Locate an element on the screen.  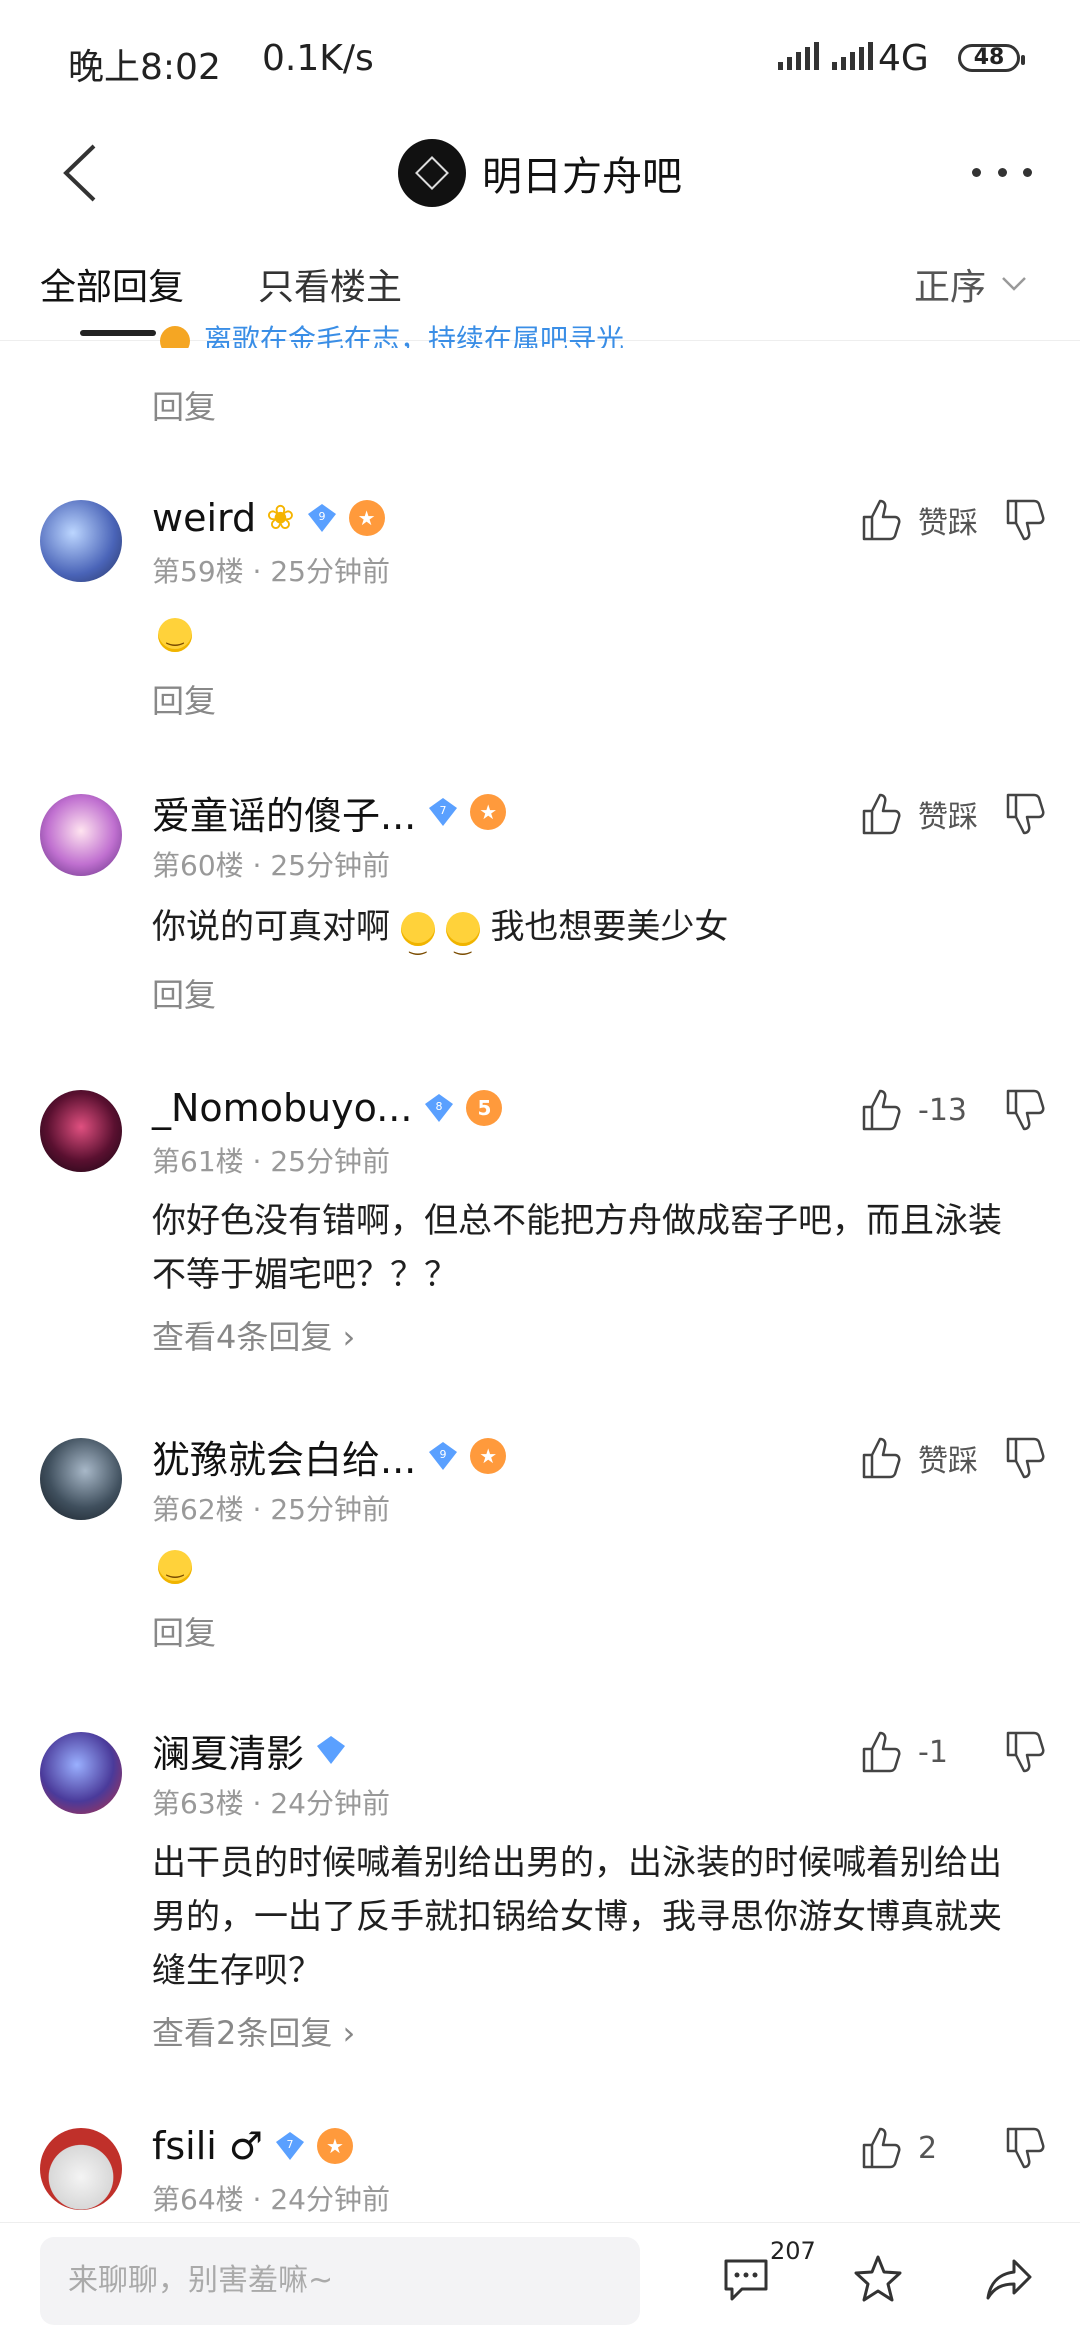
vote-controls: 2 is located at coordinates (953, 2148).